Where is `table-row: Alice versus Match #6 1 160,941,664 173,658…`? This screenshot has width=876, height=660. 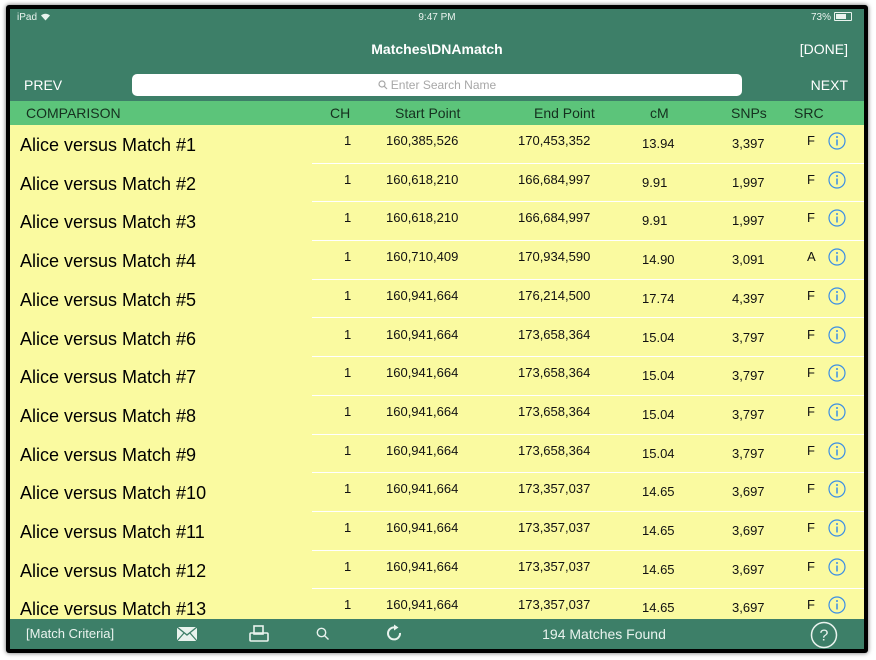
table-row: Alice versus Match #6 1 160,941,664 173,658… is located at coordinates (437, 338).